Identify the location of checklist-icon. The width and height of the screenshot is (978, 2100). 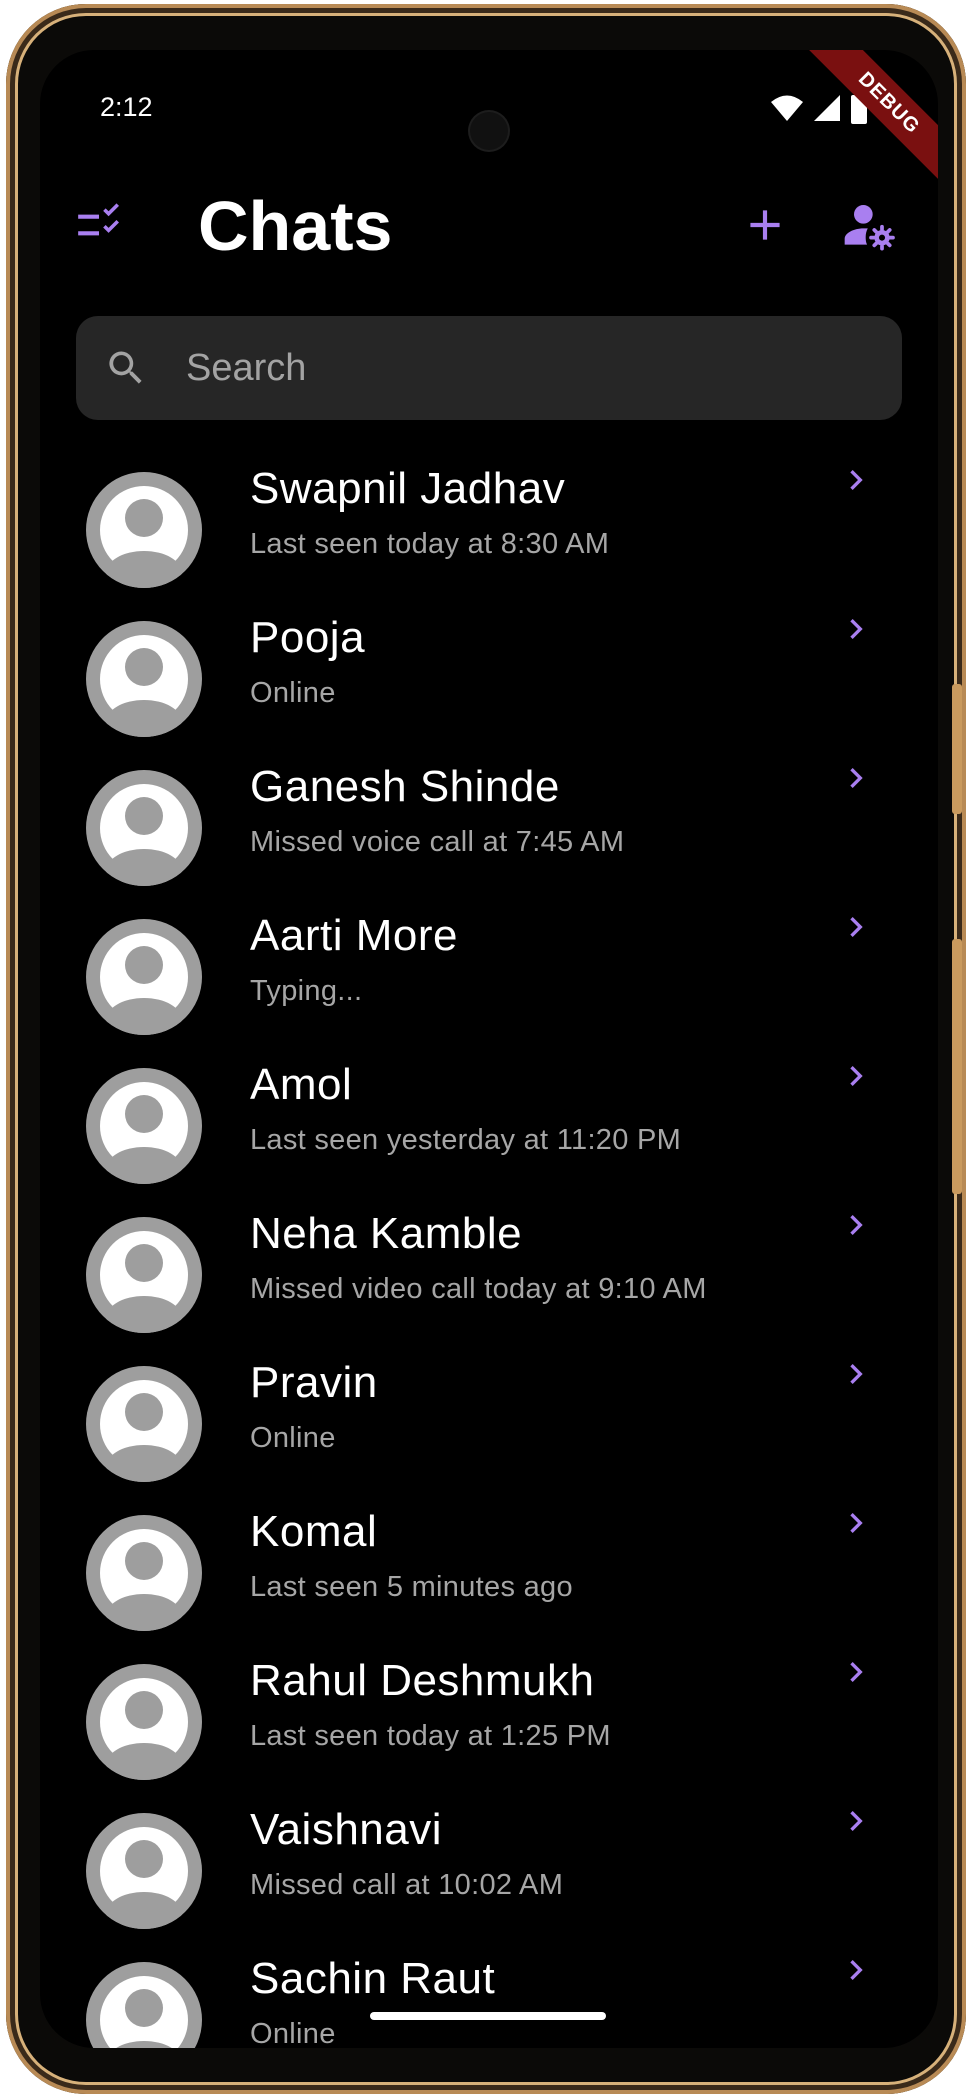
(99, 225).